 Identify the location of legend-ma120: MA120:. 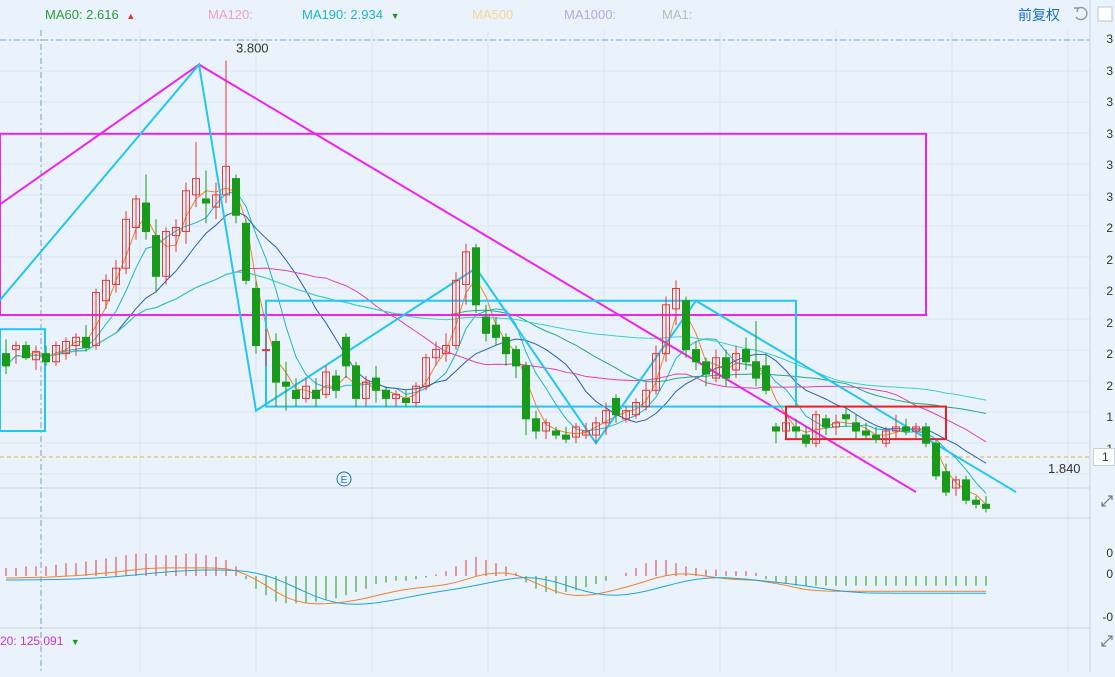
(230, 15).